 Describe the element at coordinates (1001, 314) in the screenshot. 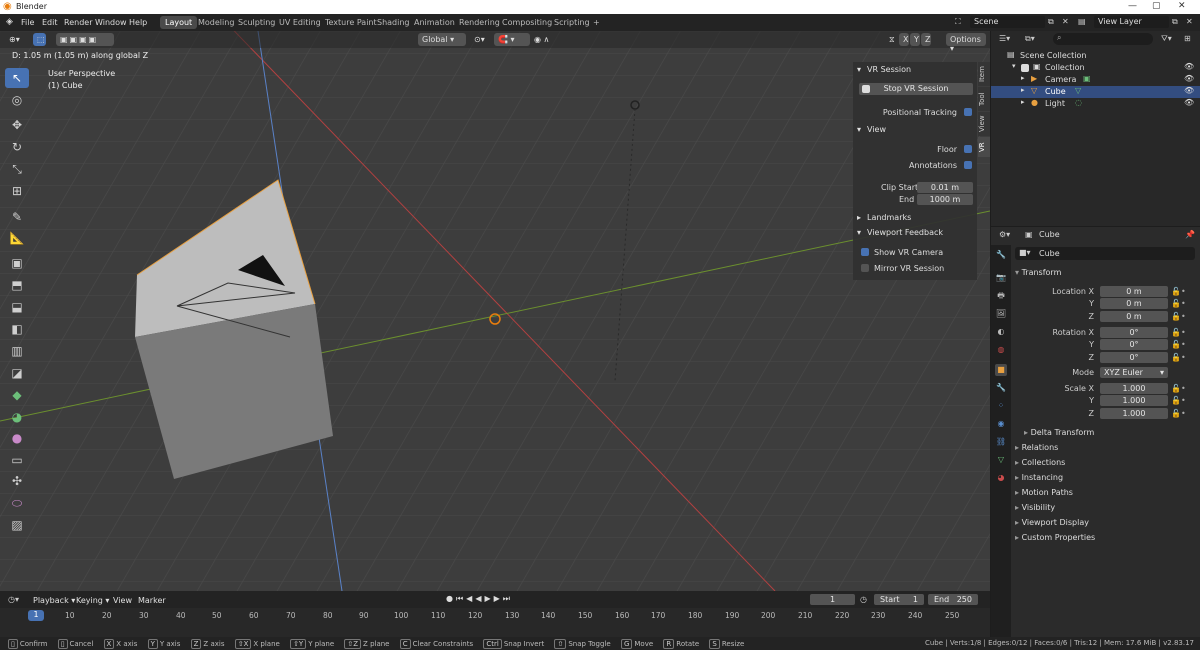

I see `view-layer-tab-icon: 🖼` at that location.